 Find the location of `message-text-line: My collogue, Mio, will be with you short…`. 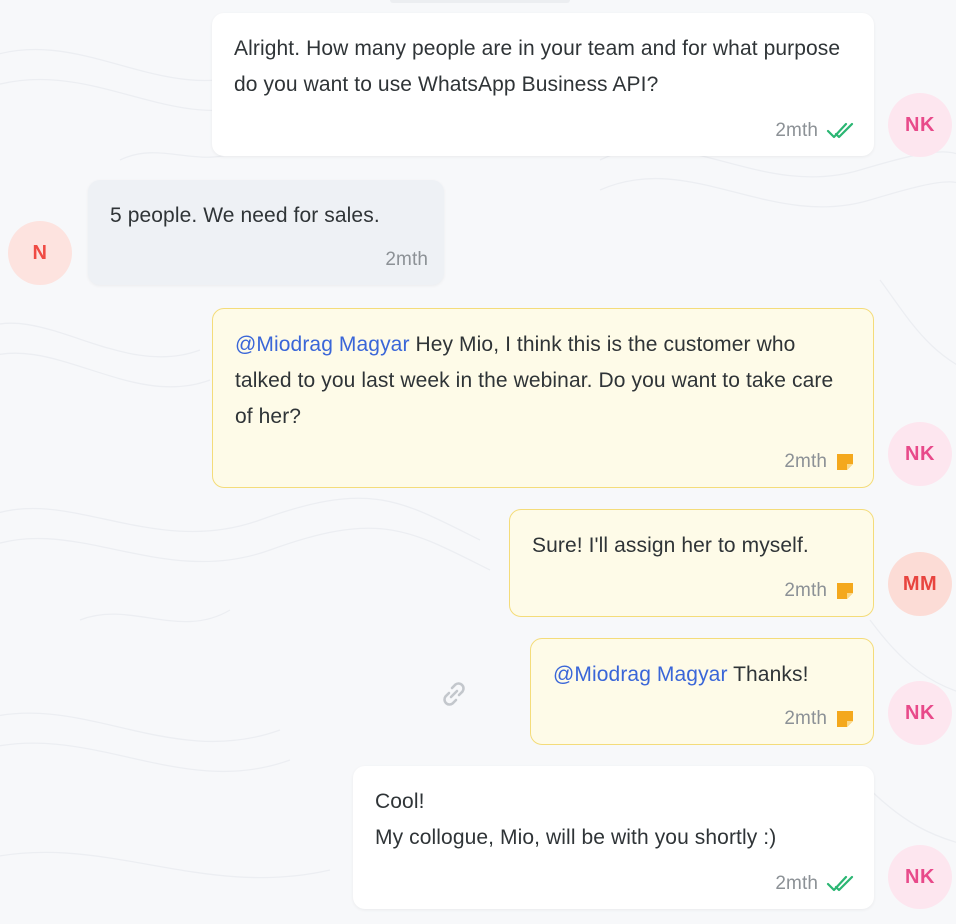

message-text-line: My collogue, Mio, will be with you short… is located at coordinates (576, 837).